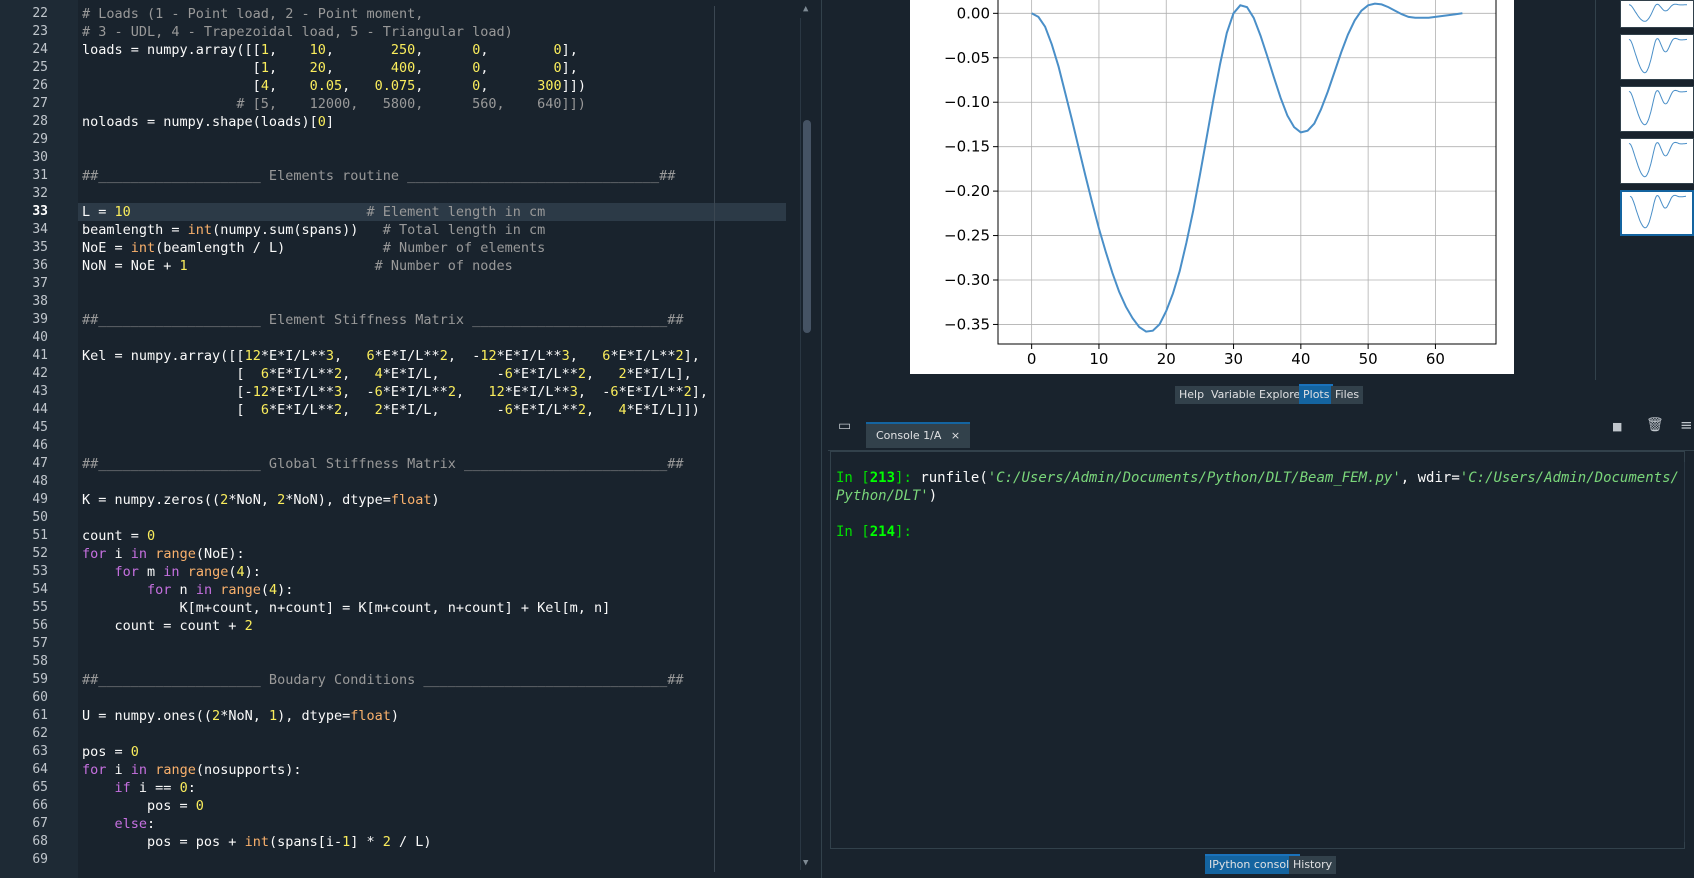  Describe the element at coordinates (40, 103) in the screenshot. I see `line-number: 27` at that location.